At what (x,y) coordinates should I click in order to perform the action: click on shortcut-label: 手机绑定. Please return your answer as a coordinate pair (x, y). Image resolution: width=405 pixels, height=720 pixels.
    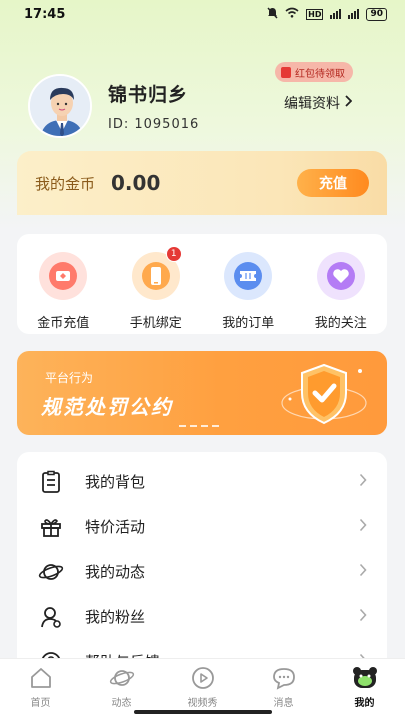
    Looking at the image, I should click on (155, 323).